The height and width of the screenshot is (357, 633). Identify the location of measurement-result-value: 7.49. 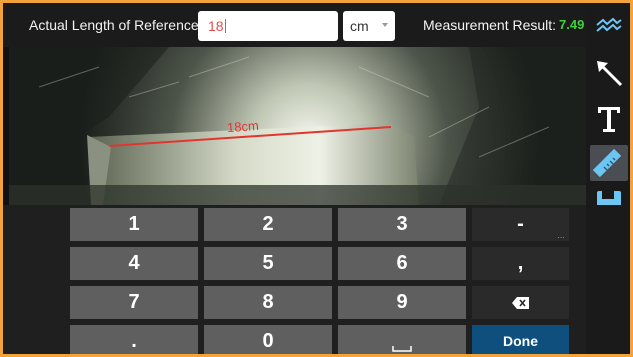
(572, 24).